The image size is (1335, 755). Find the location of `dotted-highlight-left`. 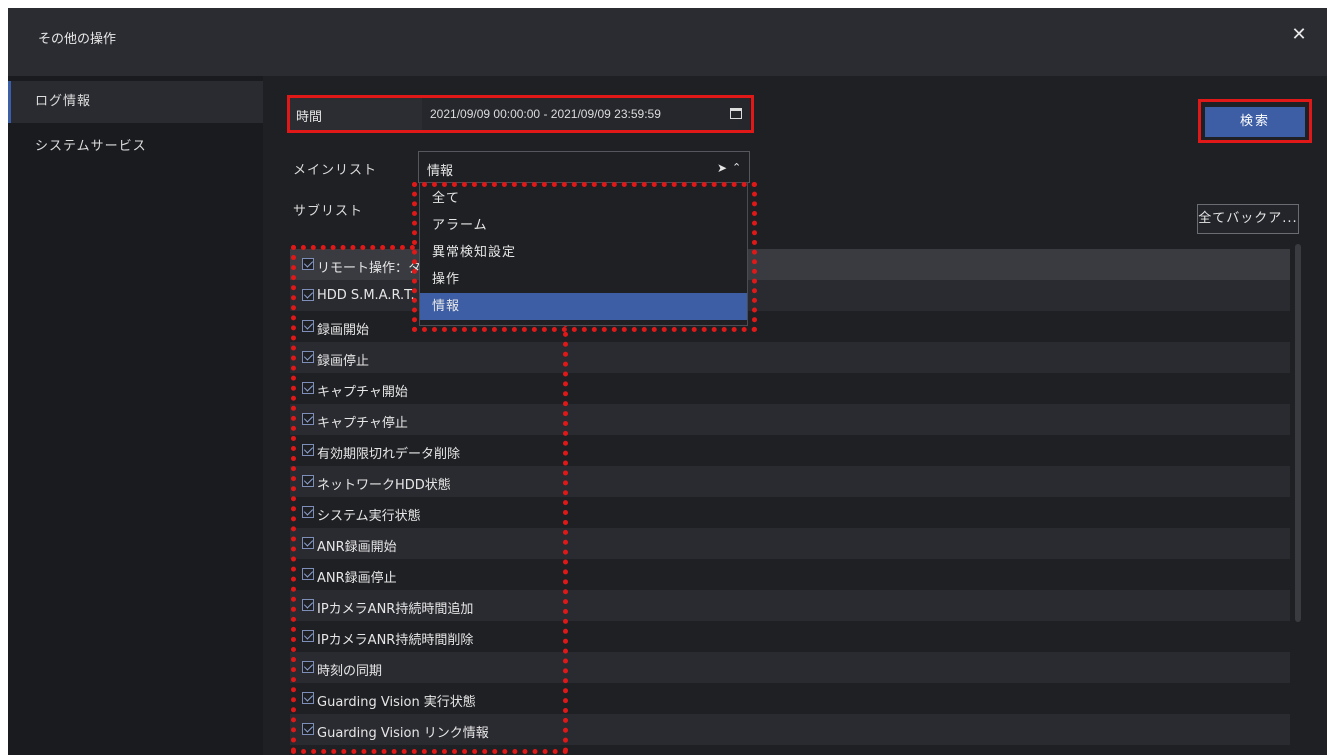

dotted-highlight-left is located at coordinates (293, 499).